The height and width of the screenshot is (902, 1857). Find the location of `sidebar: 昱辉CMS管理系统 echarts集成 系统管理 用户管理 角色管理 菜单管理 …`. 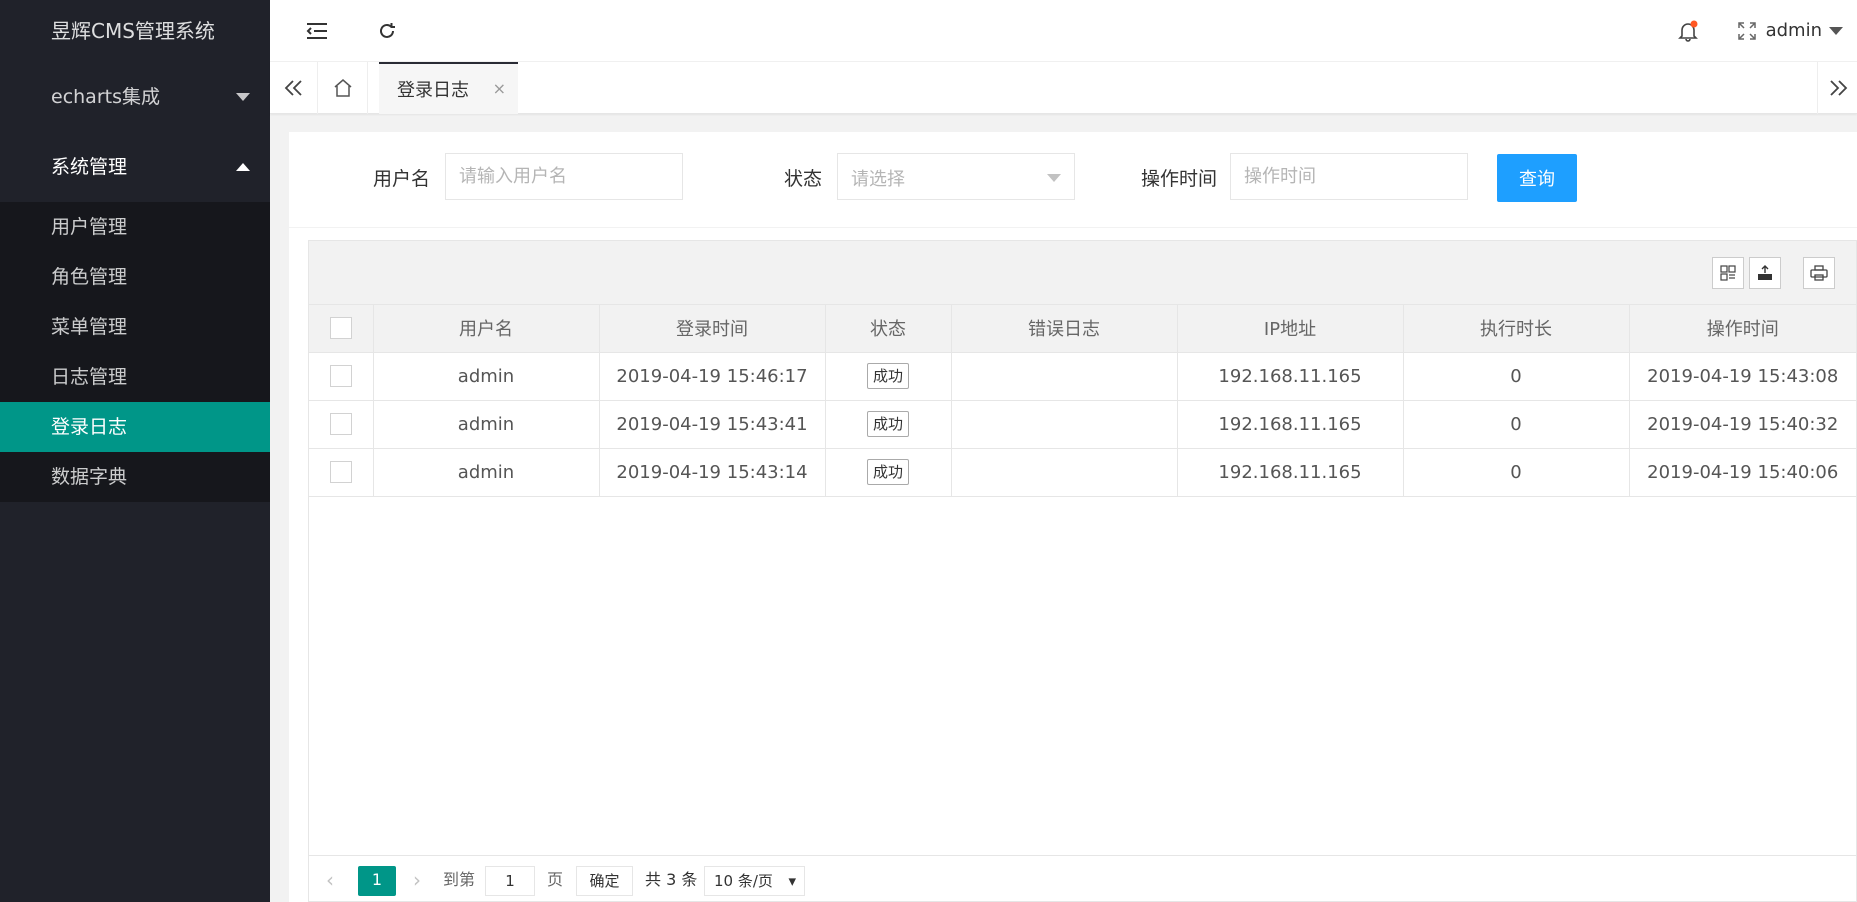

sidebar: 昱辉CMS管理系统 echarts集成 系统管理 用户管理 角色管理 菜单管理 … is located at coordinates (135, 451).